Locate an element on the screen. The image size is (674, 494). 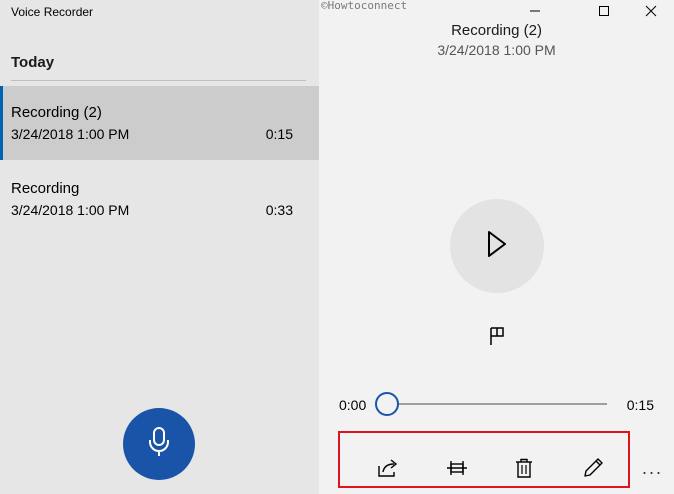
watermark: ©Howtoconnect is located at coordinates (364, 6).